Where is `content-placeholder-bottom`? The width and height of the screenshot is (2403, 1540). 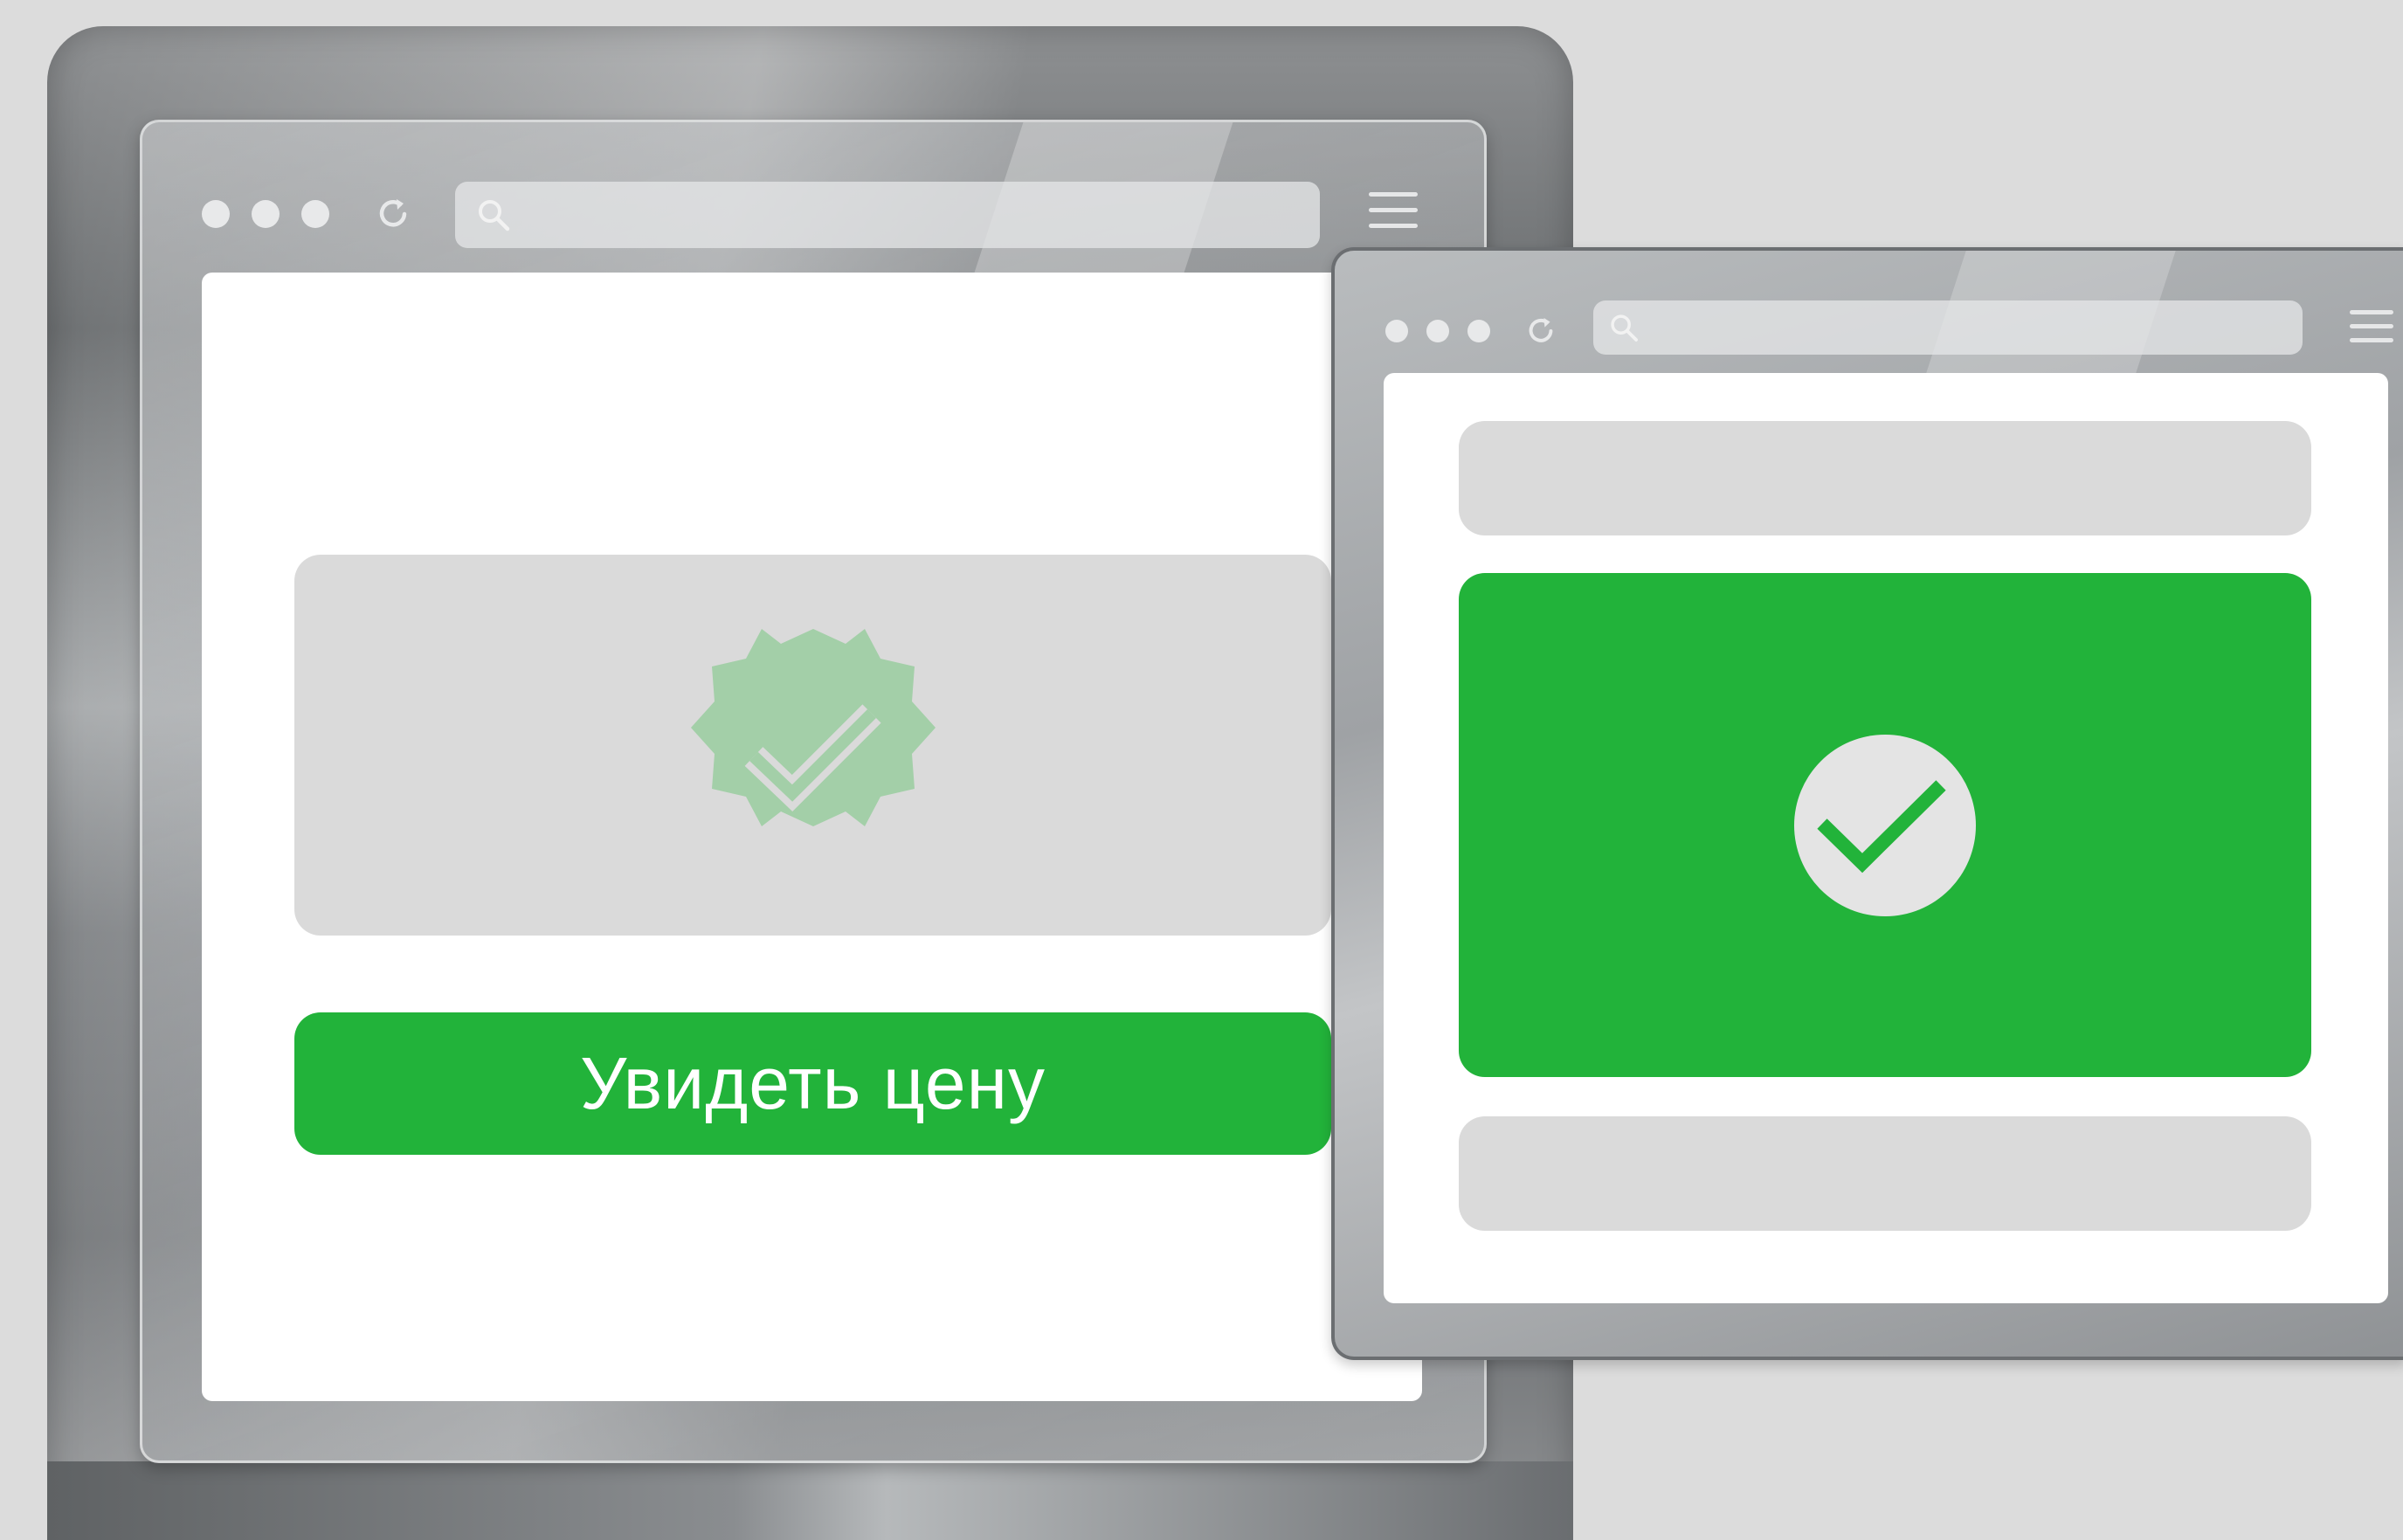 content-placeholder-bottom is located at coordinates (1885, 1173).